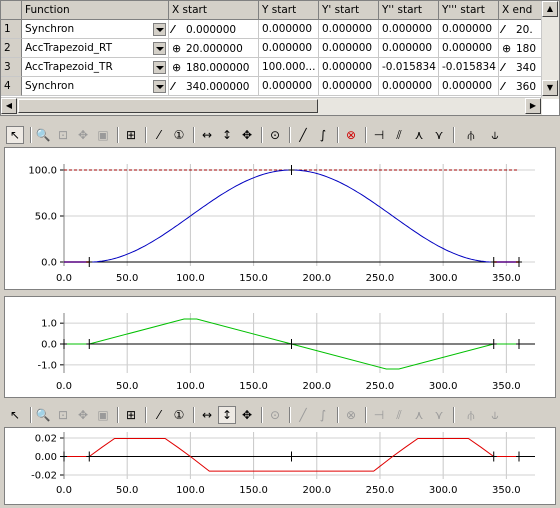 The image size is (560, 508). I want to click on row-number: 3, so click(11, 67).